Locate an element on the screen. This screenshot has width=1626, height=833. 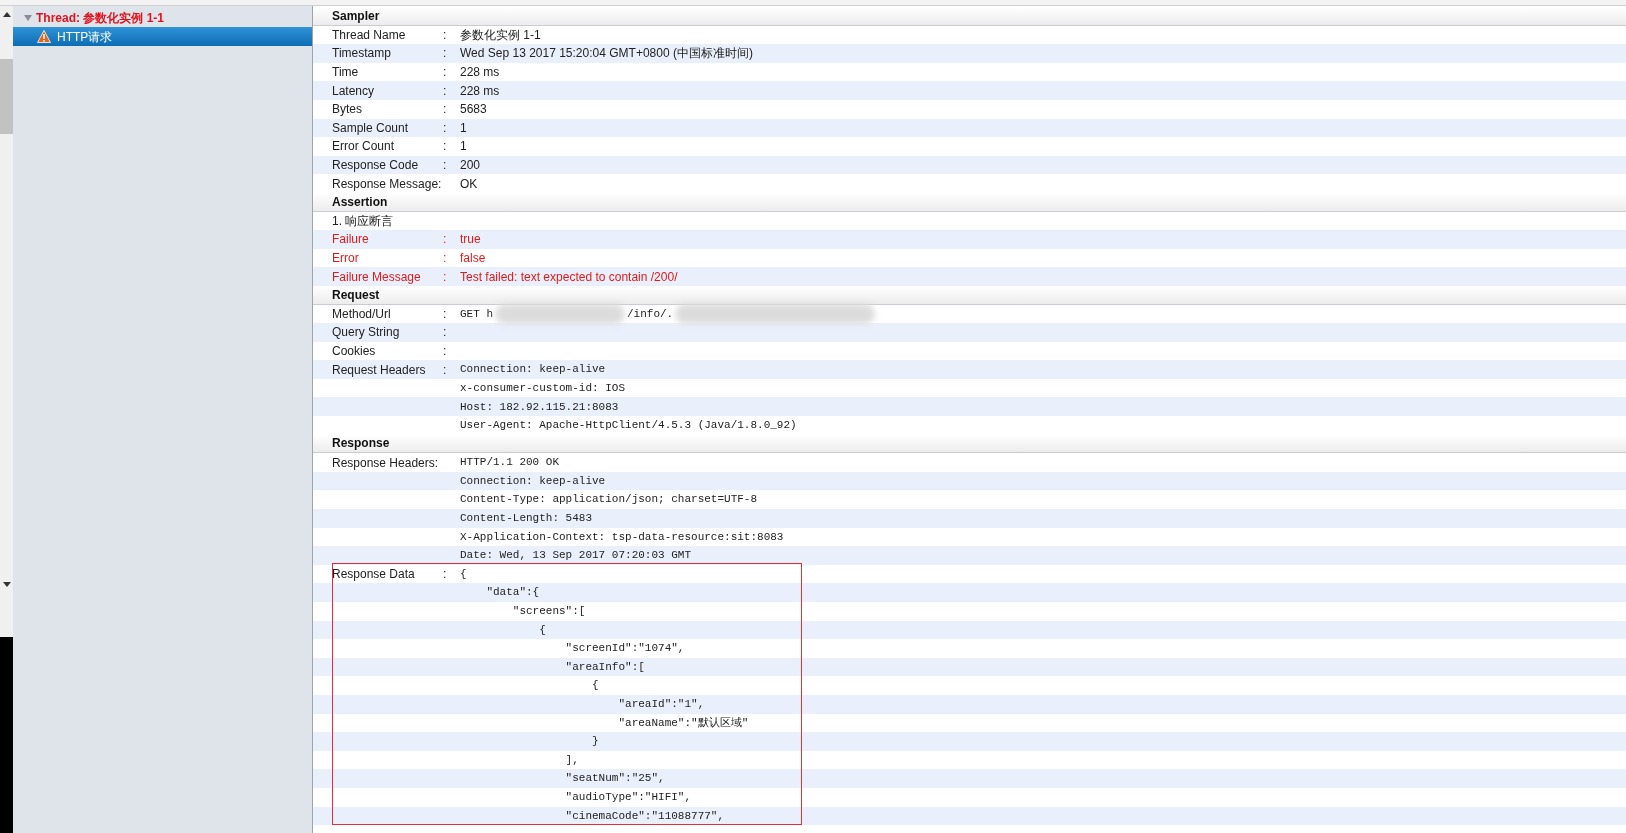
field-value: Date: Wed, 13 Sep 2017 07:20:03 GMT is located at coordinates (576, 556).